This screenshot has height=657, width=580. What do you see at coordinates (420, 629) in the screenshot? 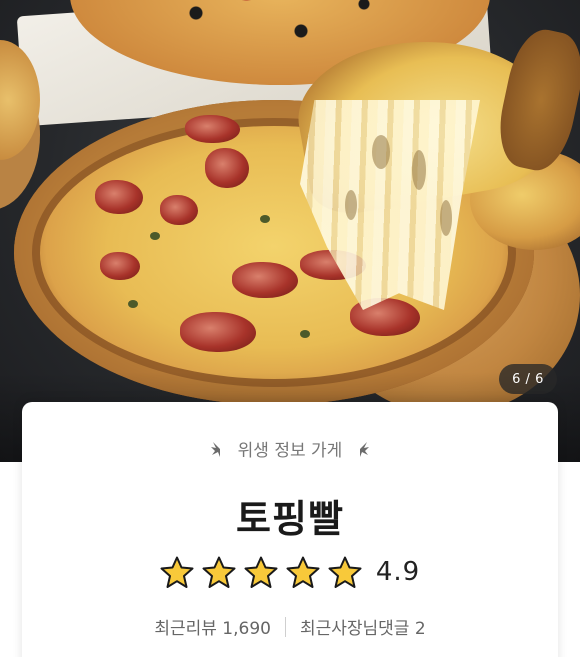
I see `owner-replies-count: 2` at bounding box center [420, 629].